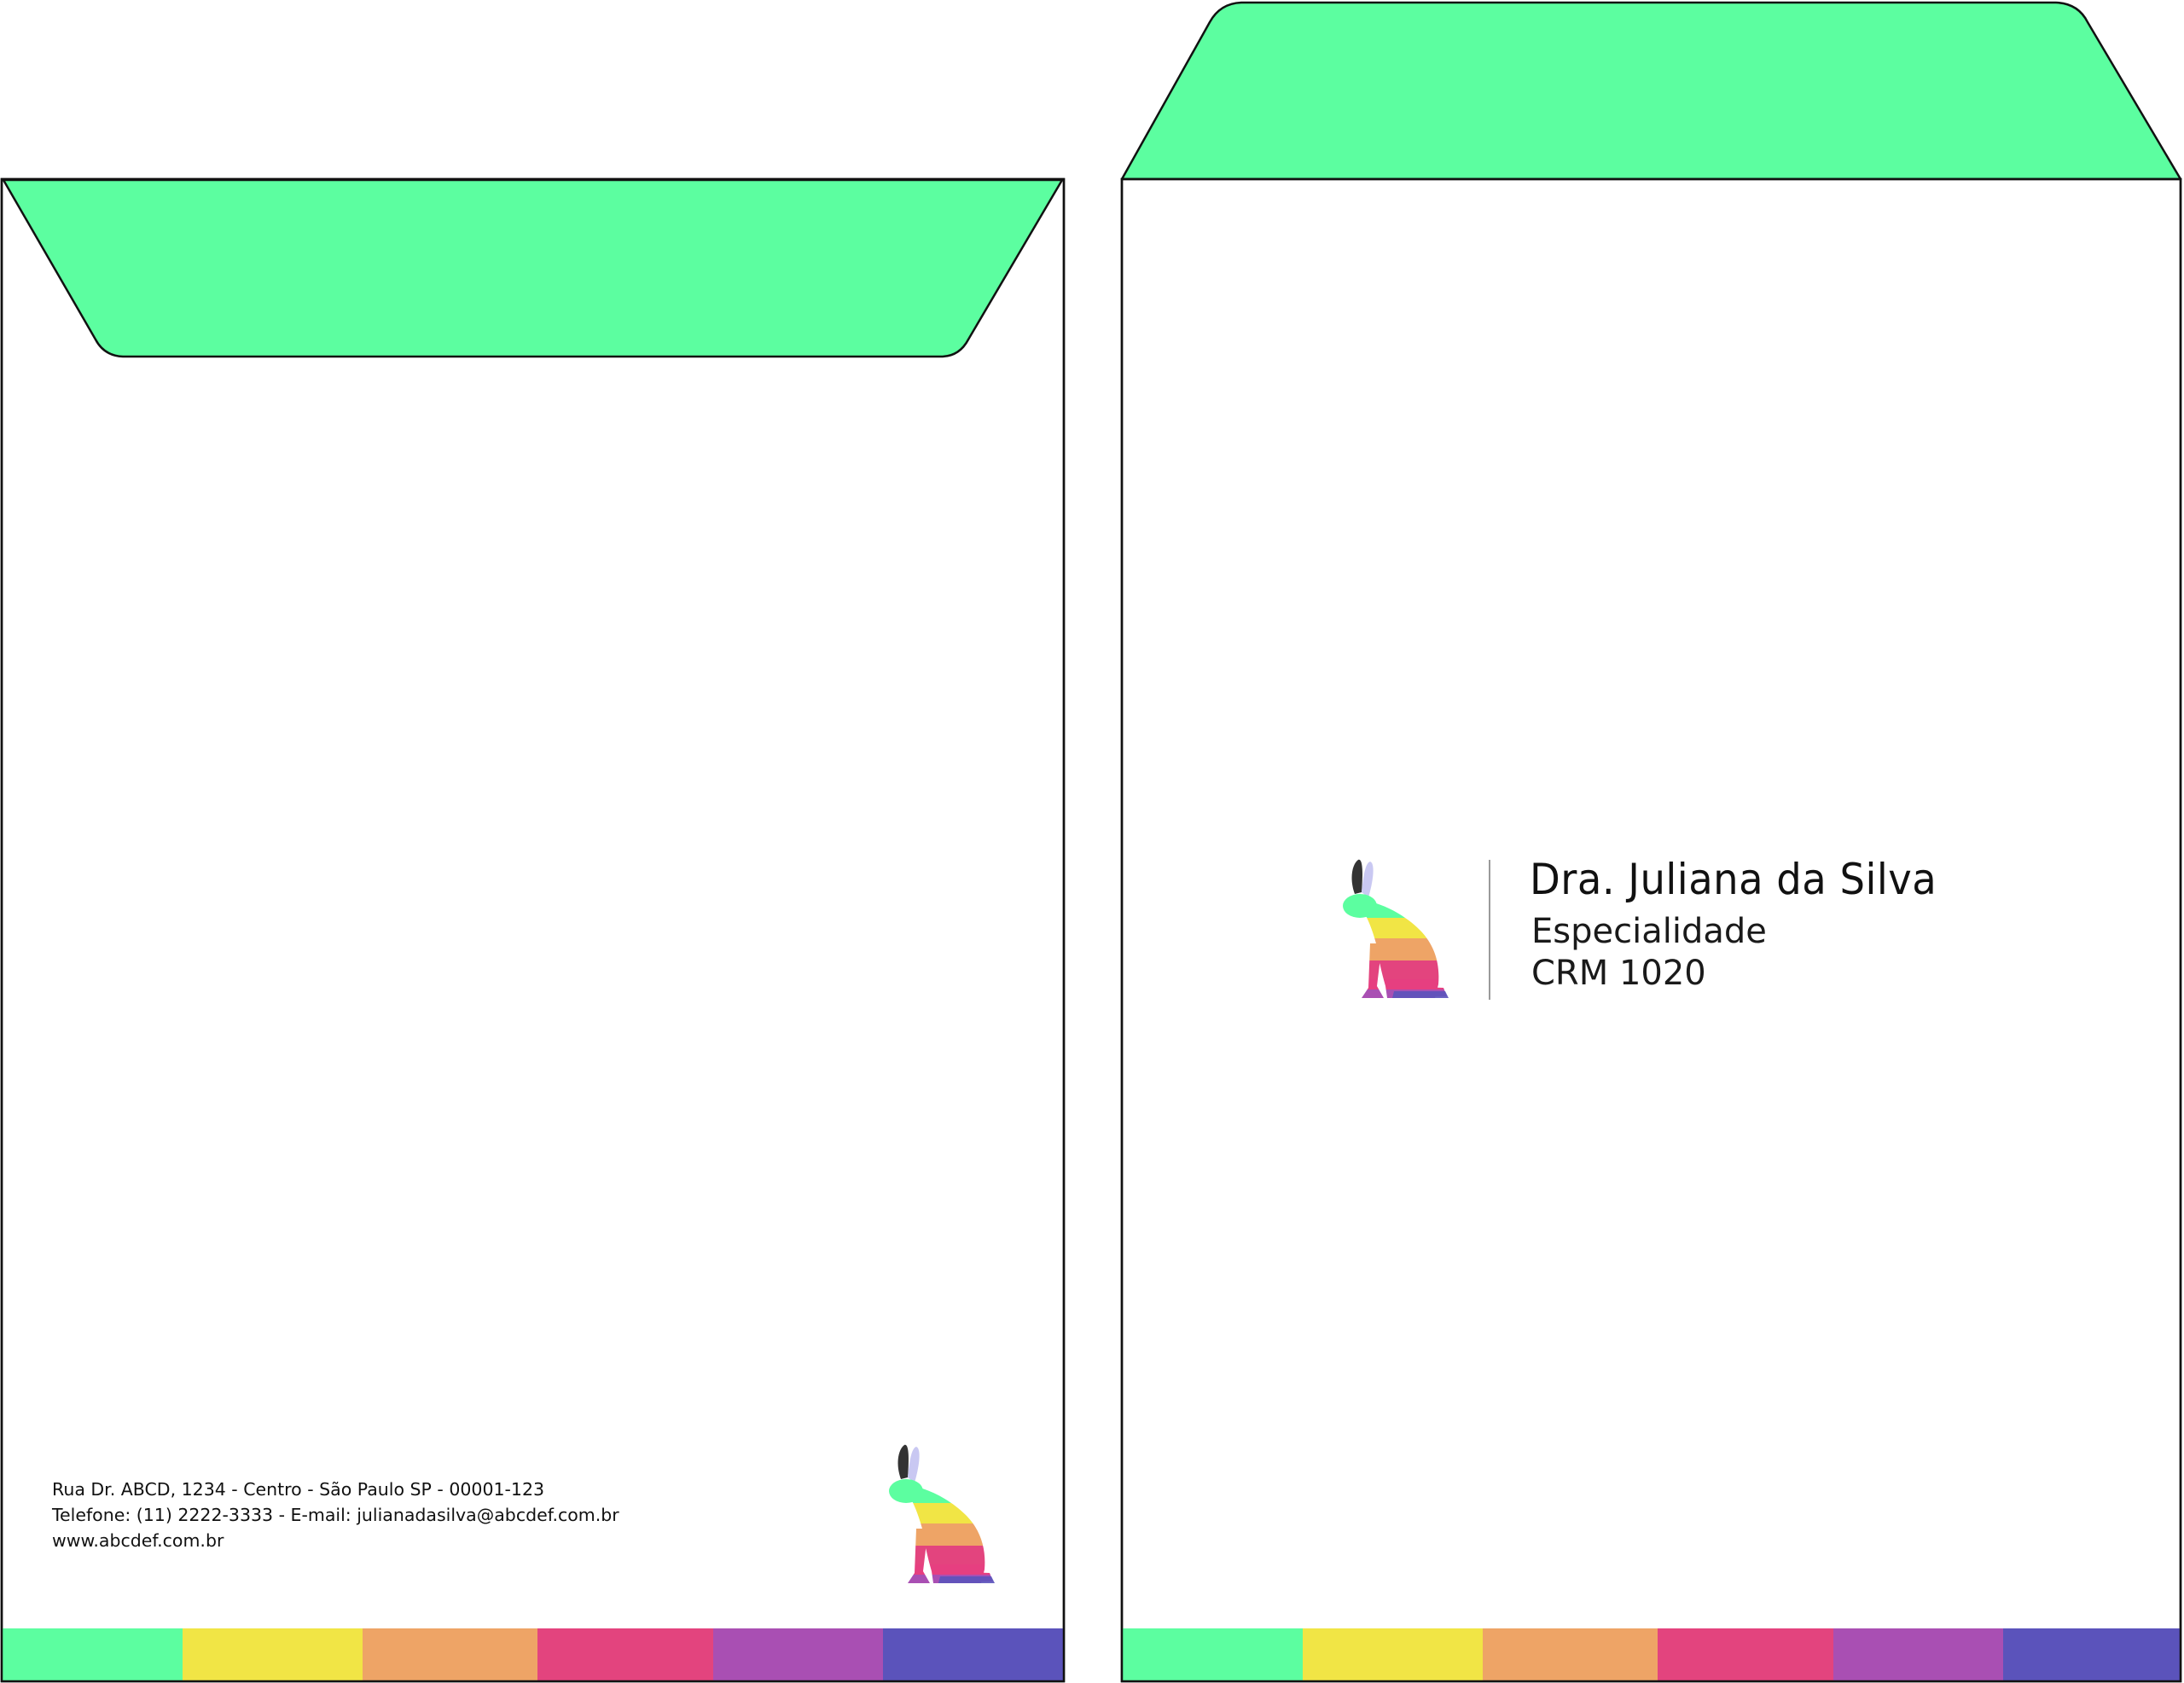 The height and width of the screenshot is (1683, 2184). I want to click on back-color-stripe, so click(533, 1654).